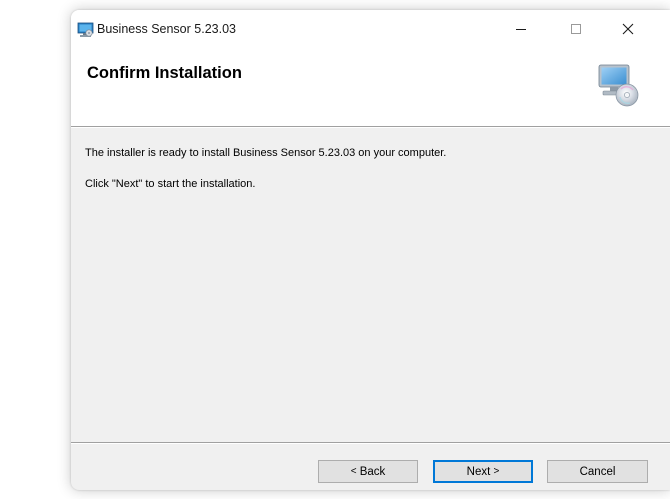  I want to click on cancel-button-label: Cancel, so click(597, 471).